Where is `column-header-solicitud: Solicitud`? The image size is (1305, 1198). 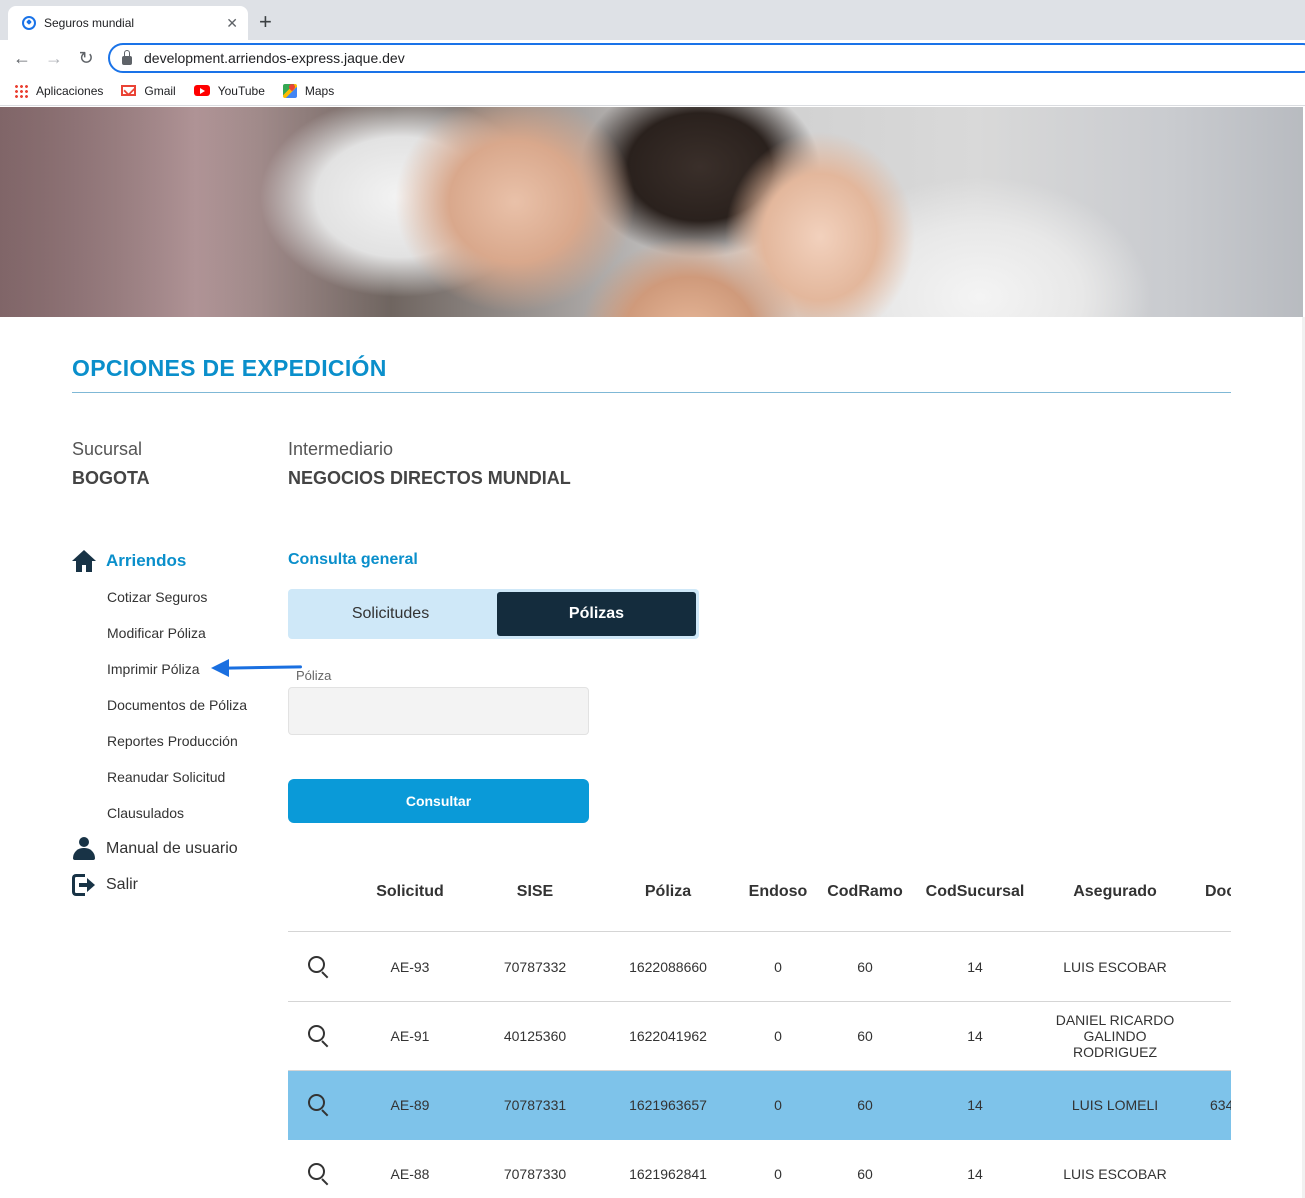 column-header-solicitud: Solicitud is located at coordinates (410, 892).